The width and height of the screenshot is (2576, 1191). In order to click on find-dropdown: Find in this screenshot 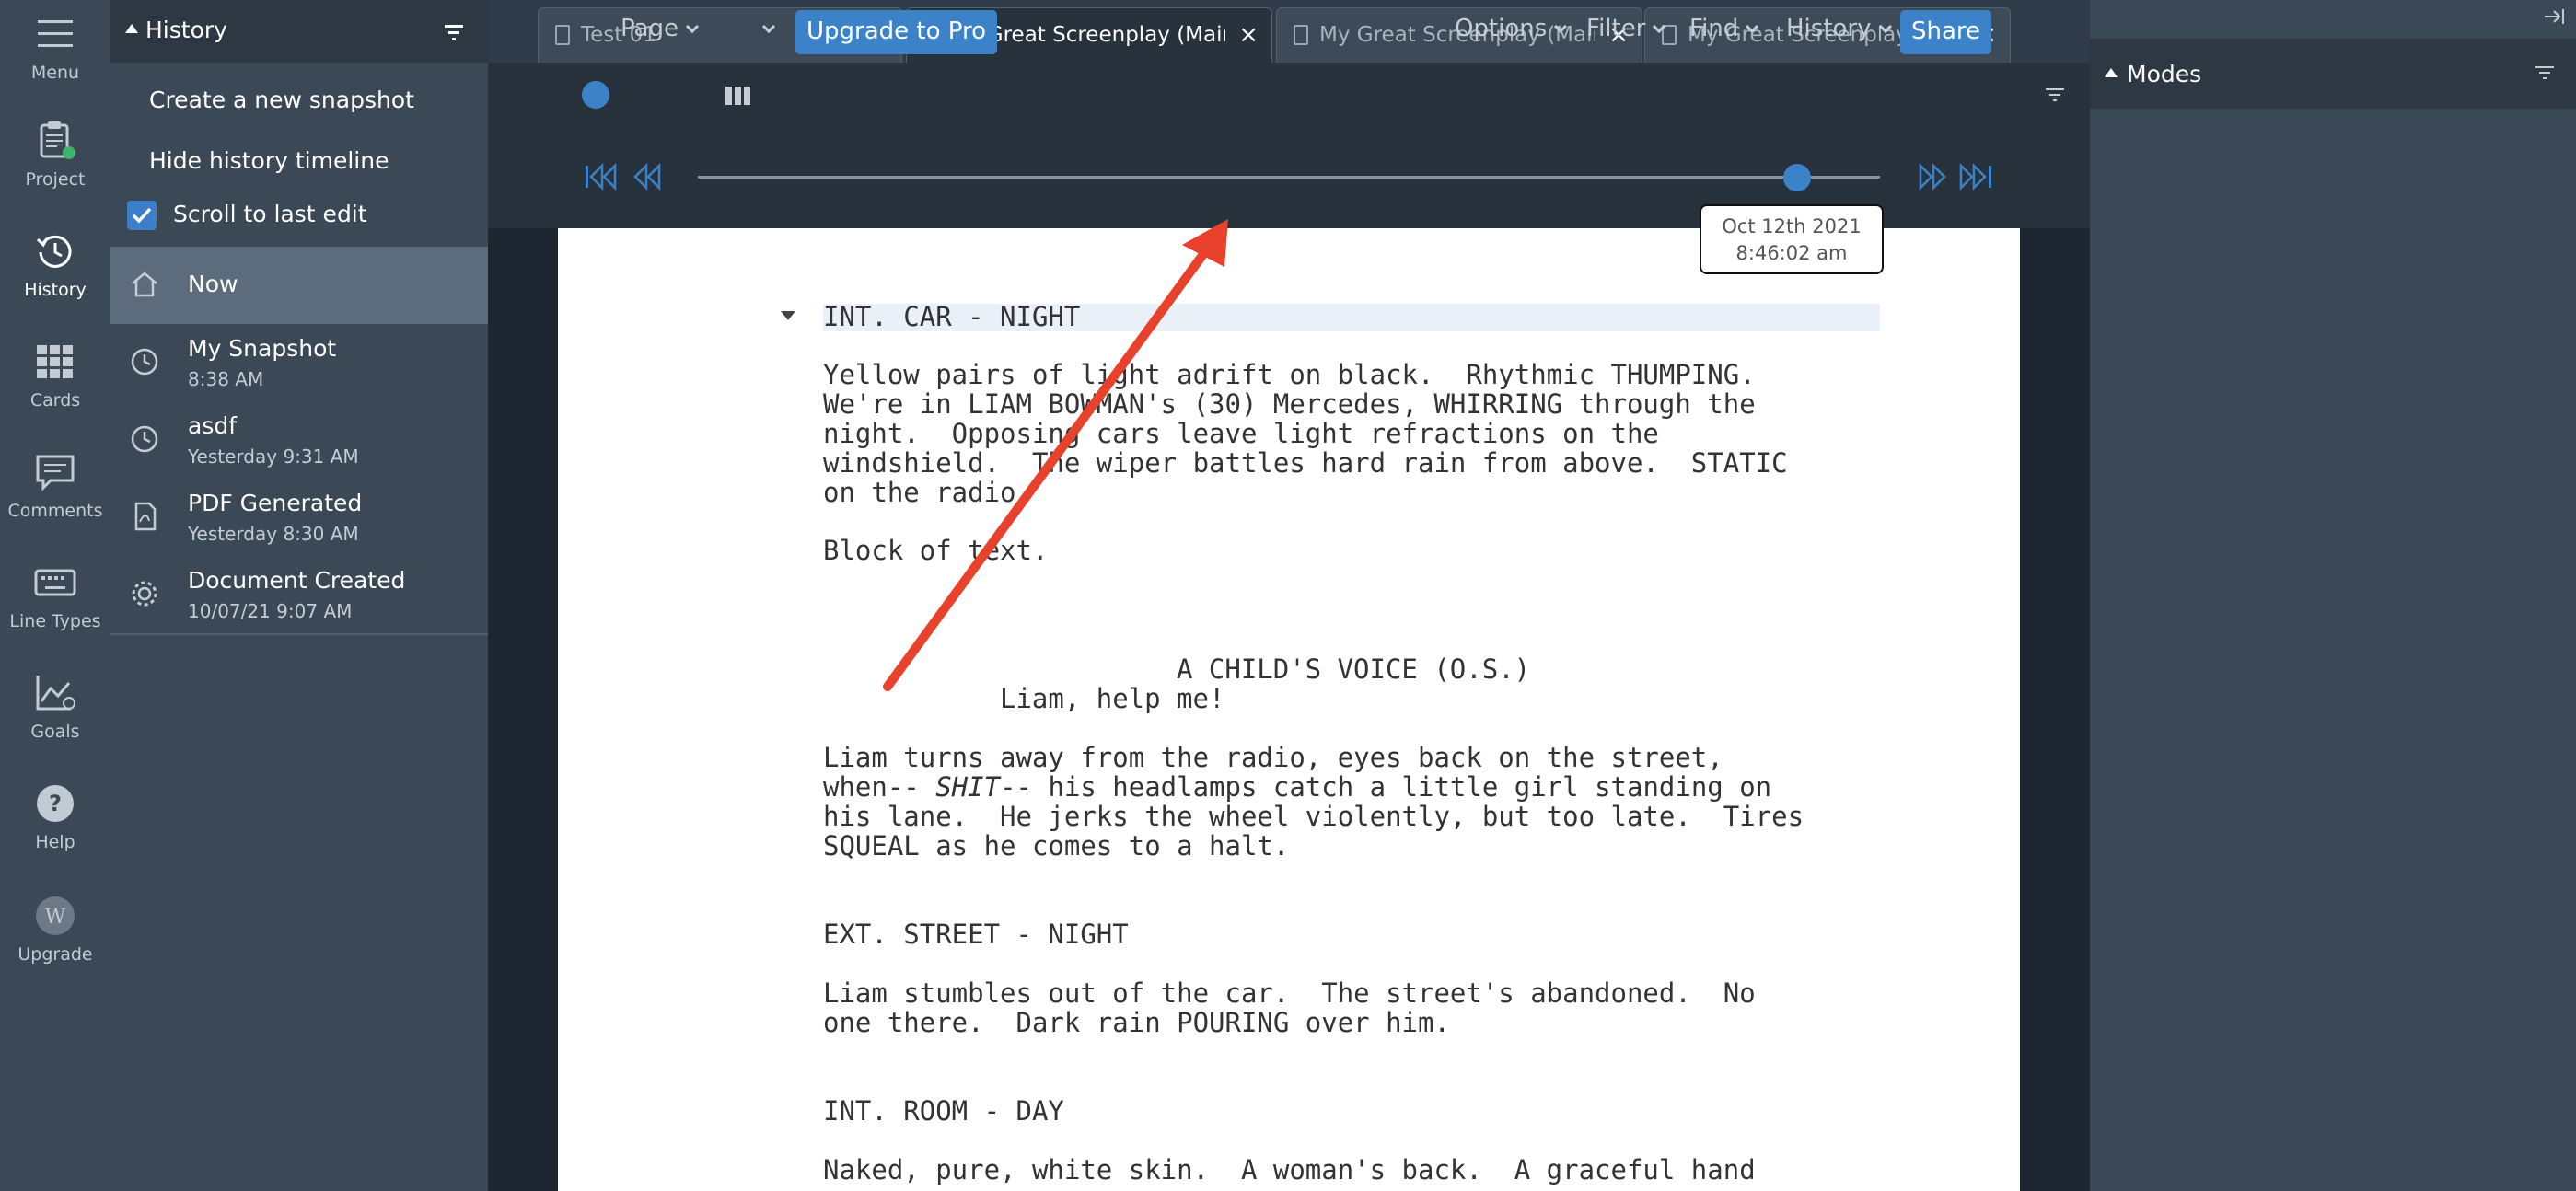, I will do `click(1724, 28)`.